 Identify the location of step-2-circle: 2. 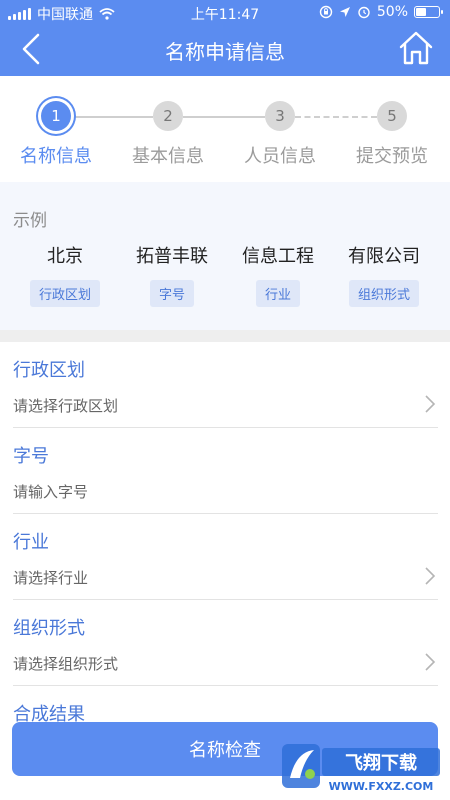
(168, 116).